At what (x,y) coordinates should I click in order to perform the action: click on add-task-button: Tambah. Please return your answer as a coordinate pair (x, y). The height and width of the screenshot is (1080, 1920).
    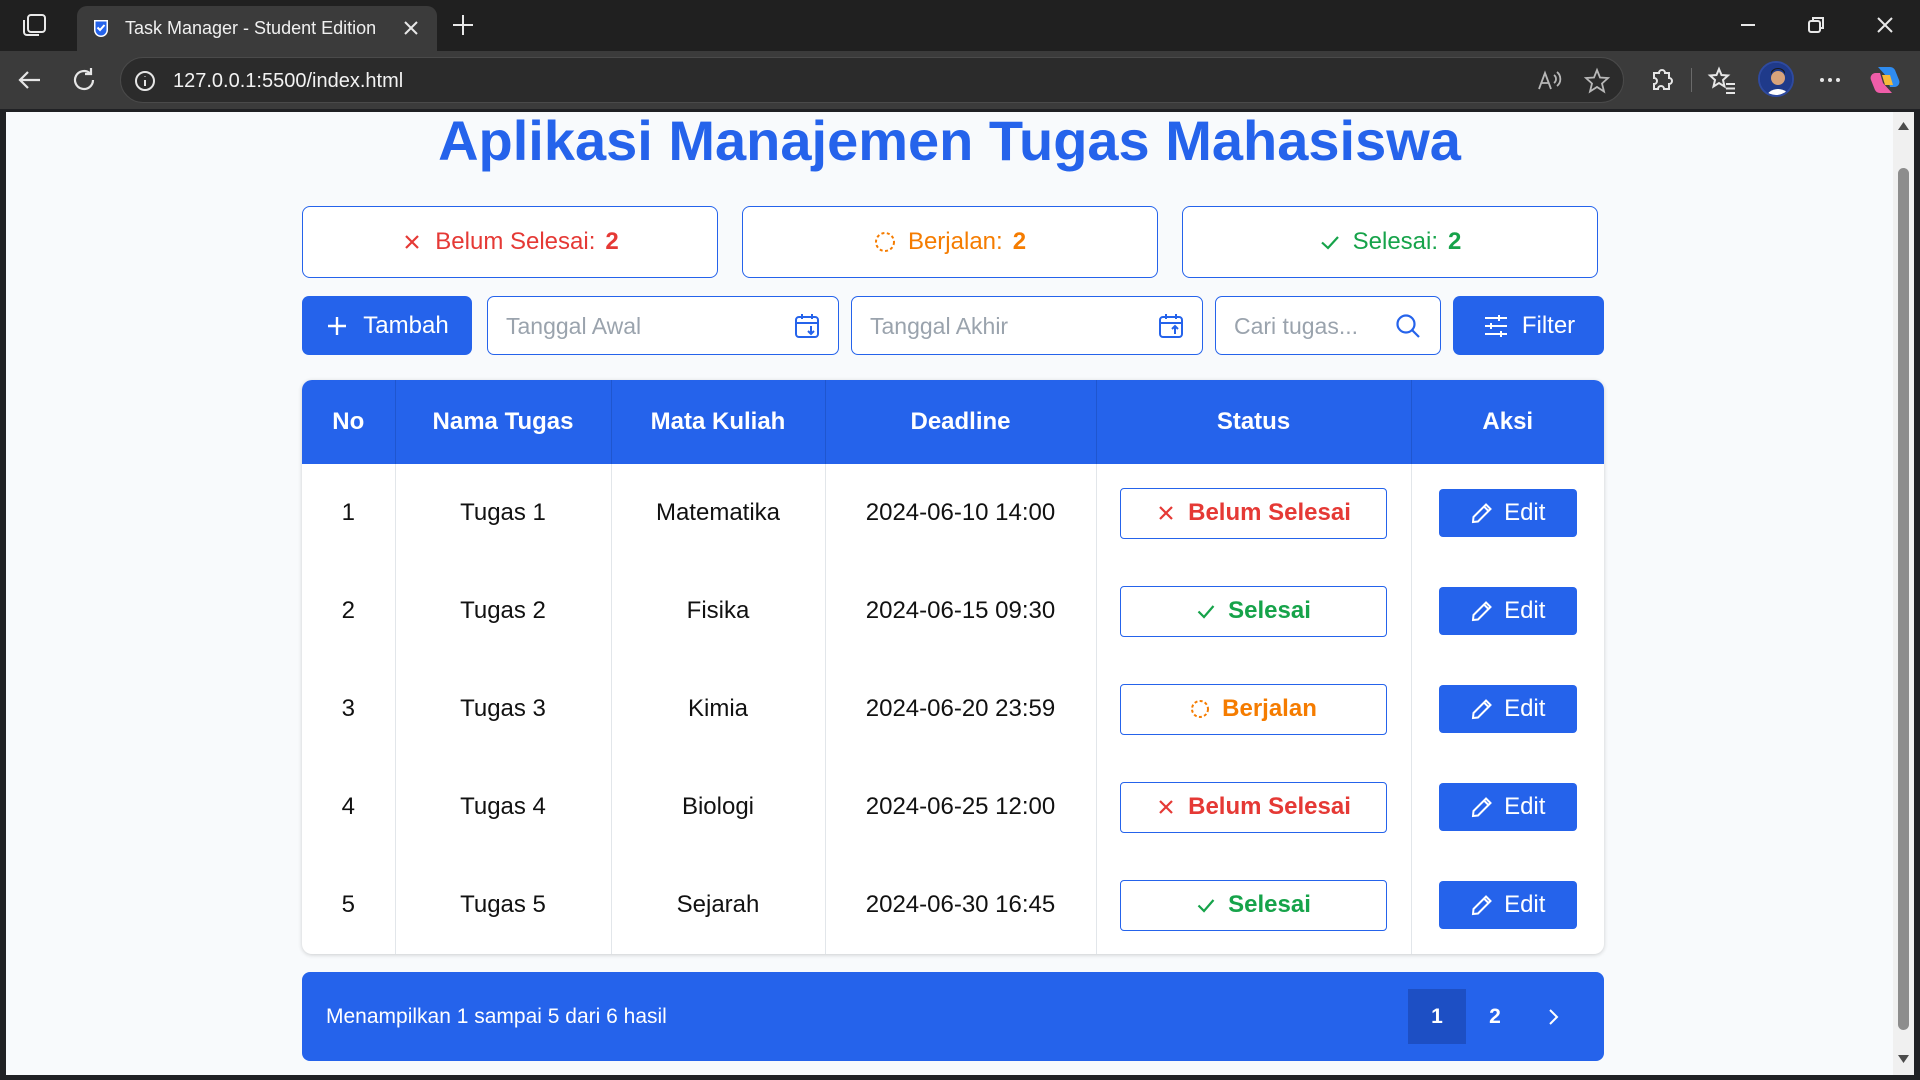
    Looking at the image, I should click on (387, 325).